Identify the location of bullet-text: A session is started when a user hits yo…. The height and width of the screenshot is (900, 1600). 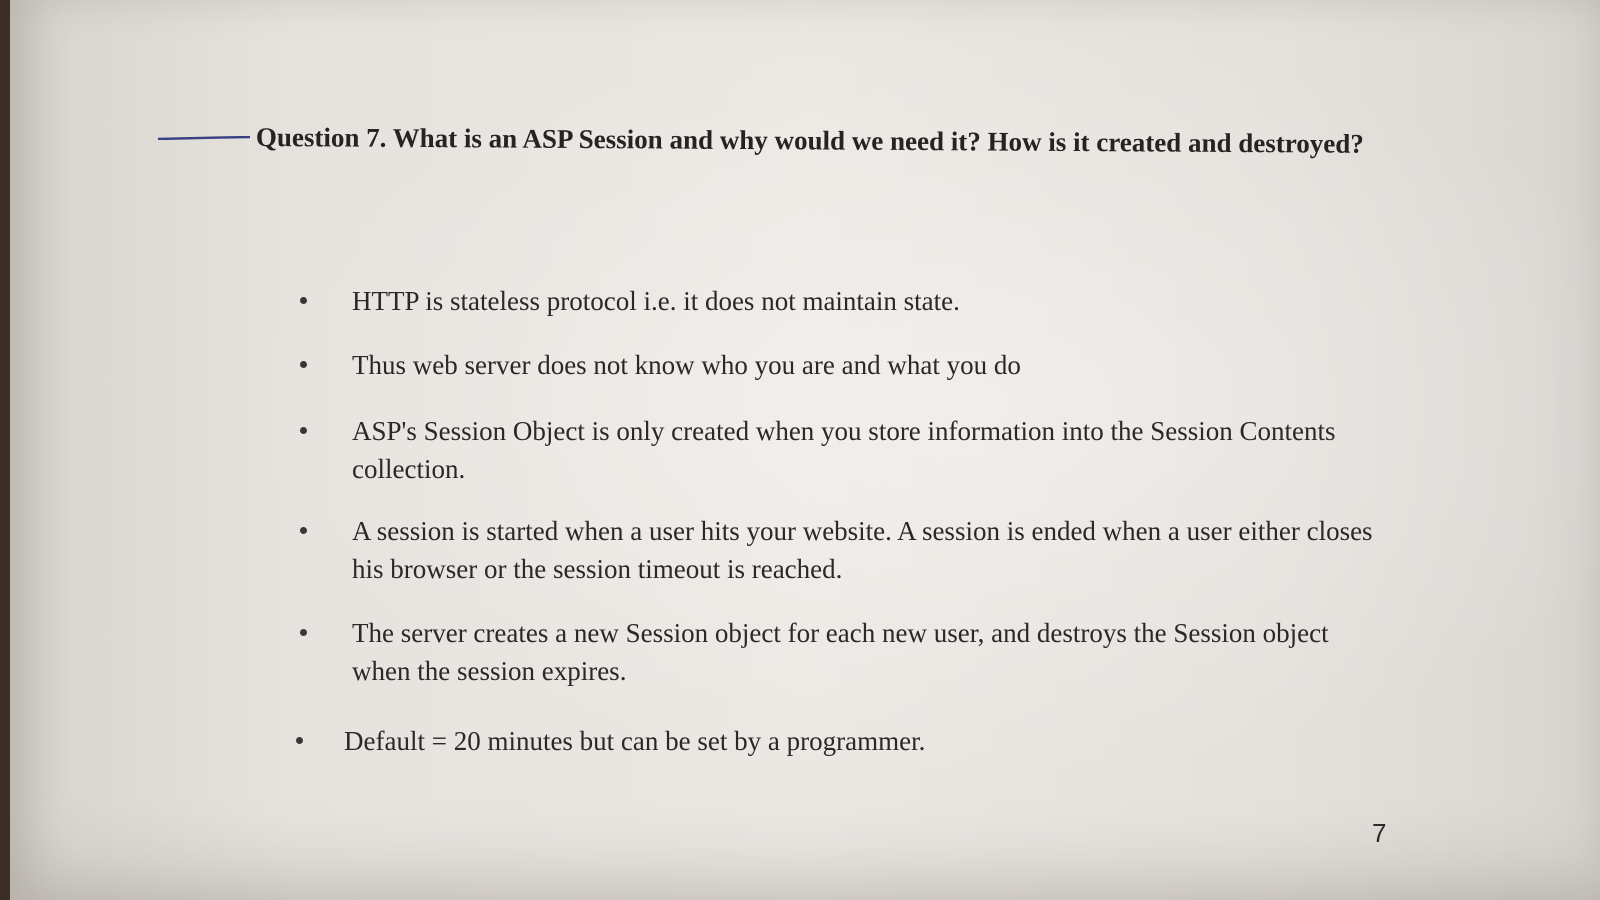
(862, 550).